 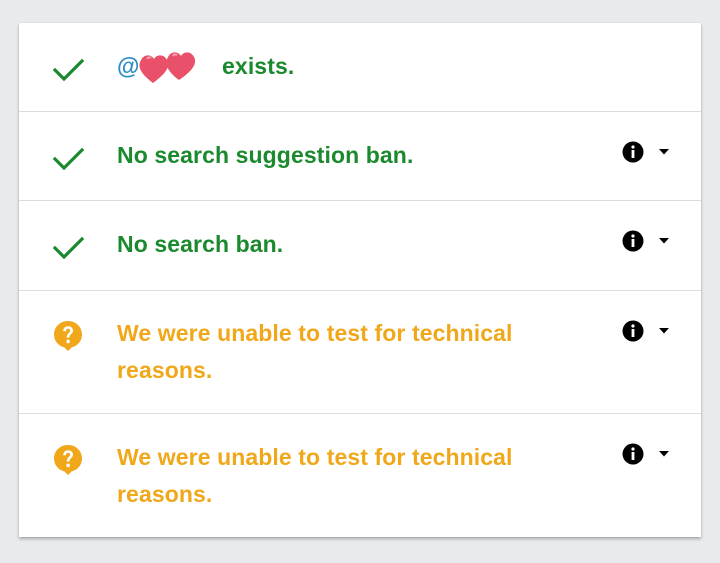 I want to click on heart-sticker-icon, so click(x=167, y=67).